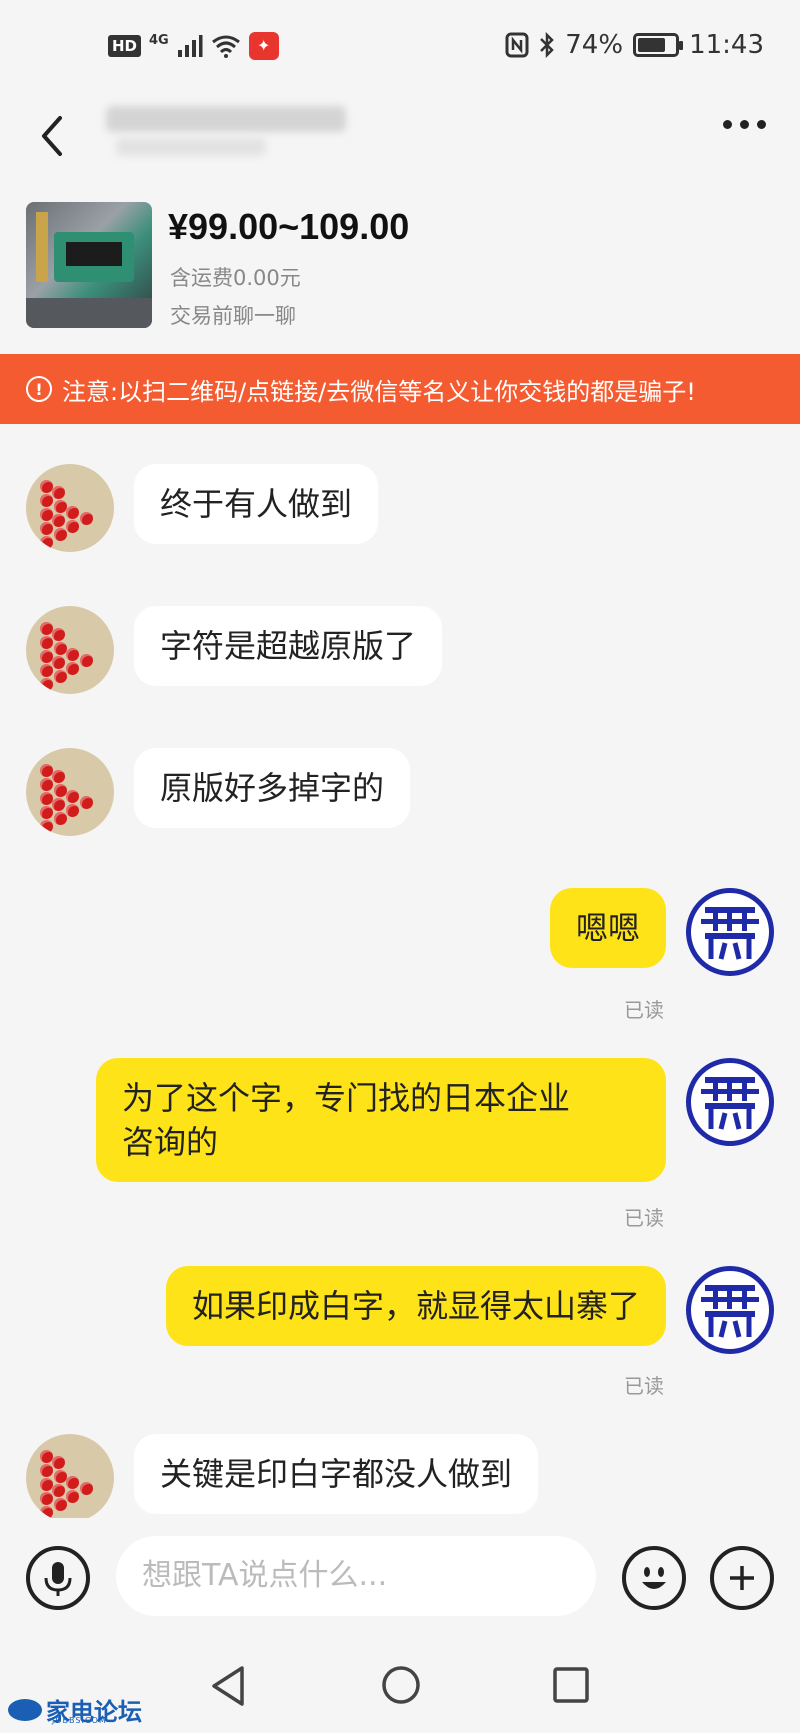 Image resolution: width=800 pixels, height=1733 pixels. Describe the element at coordinates (744, 124) in the screenshot. I see `more-options-button` at that location.